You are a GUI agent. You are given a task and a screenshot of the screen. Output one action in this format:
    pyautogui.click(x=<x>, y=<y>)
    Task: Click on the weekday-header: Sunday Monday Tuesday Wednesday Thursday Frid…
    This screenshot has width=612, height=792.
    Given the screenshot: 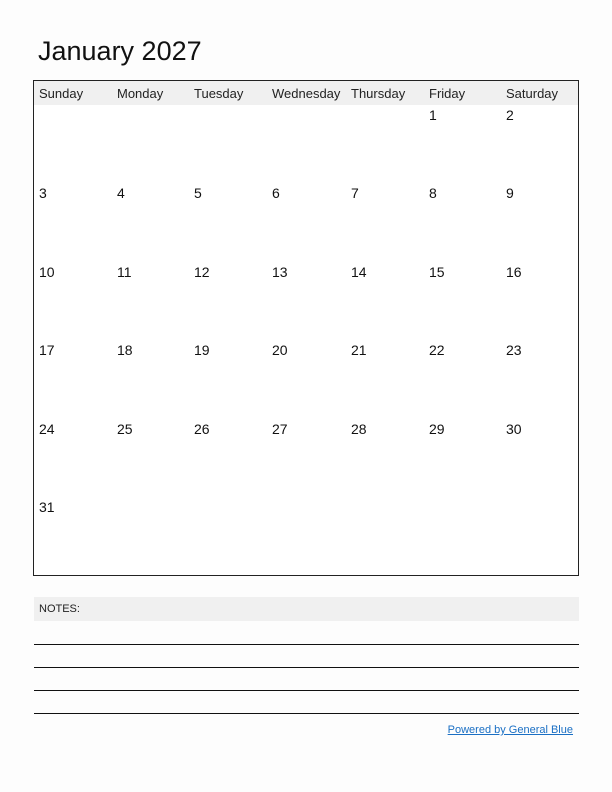 What is the action you would take?
    pyautogui.click(x=306, y=93)
    